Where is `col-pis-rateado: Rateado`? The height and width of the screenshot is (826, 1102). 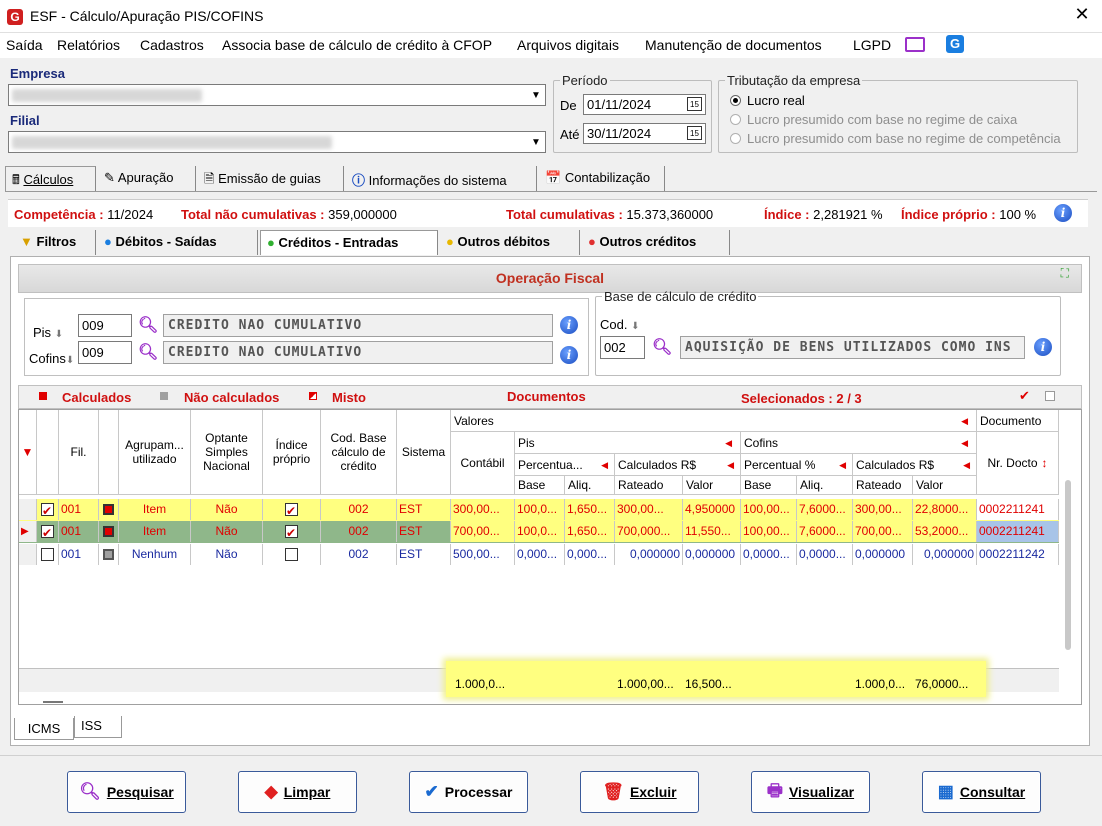
col-pis-rateado: Rateado is located at coordinates (649, 485).